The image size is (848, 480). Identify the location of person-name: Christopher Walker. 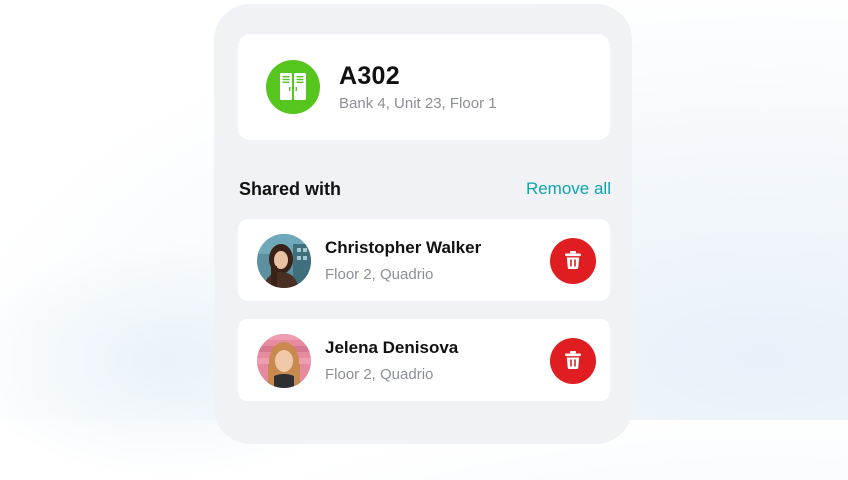
(403, 247).